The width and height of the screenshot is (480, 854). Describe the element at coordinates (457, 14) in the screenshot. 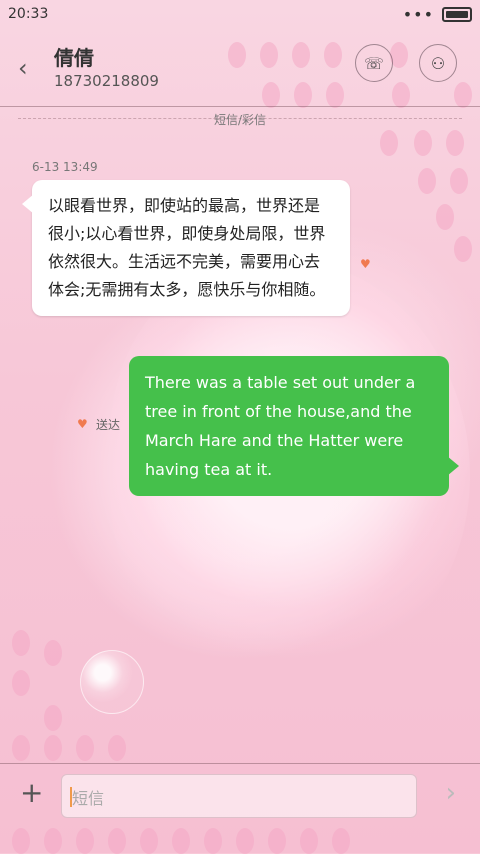

I see `battery-icon` at that location.